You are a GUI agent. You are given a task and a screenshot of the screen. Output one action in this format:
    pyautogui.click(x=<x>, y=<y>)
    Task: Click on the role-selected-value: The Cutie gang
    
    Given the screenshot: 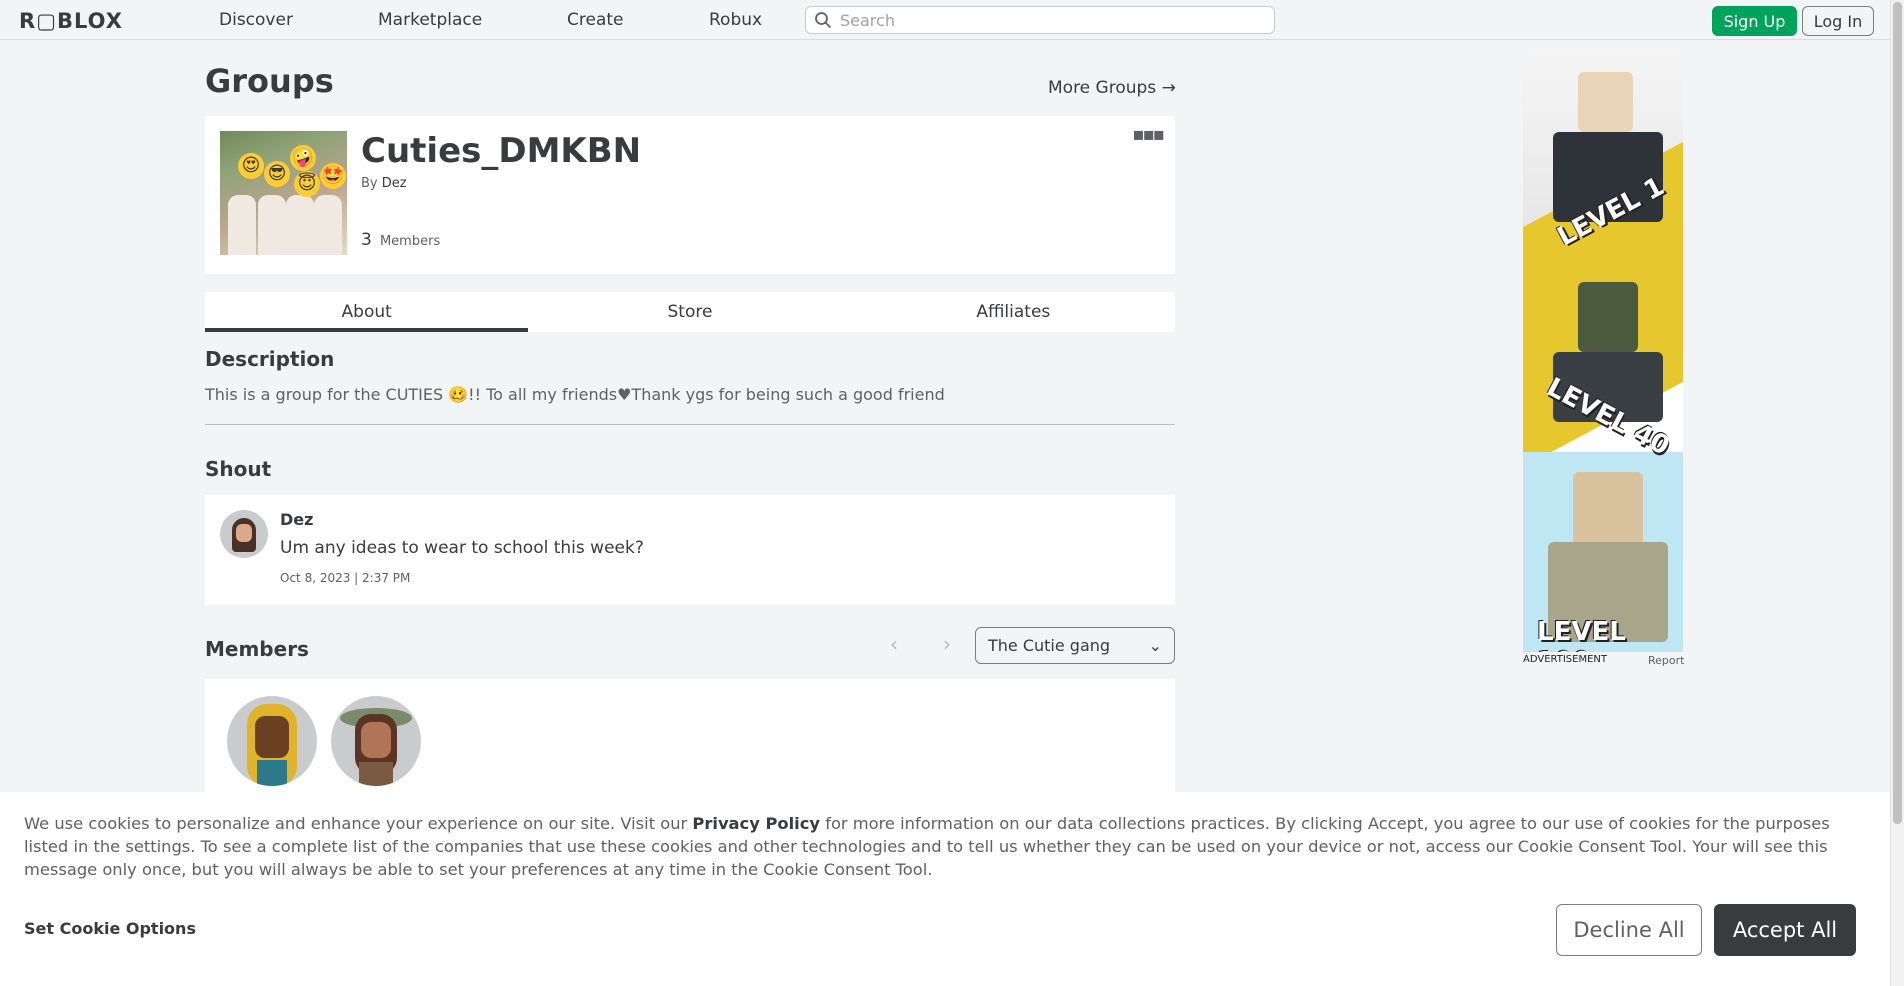 What is the action you would take?
    pyautogui.click(x=1049, y=645)
    